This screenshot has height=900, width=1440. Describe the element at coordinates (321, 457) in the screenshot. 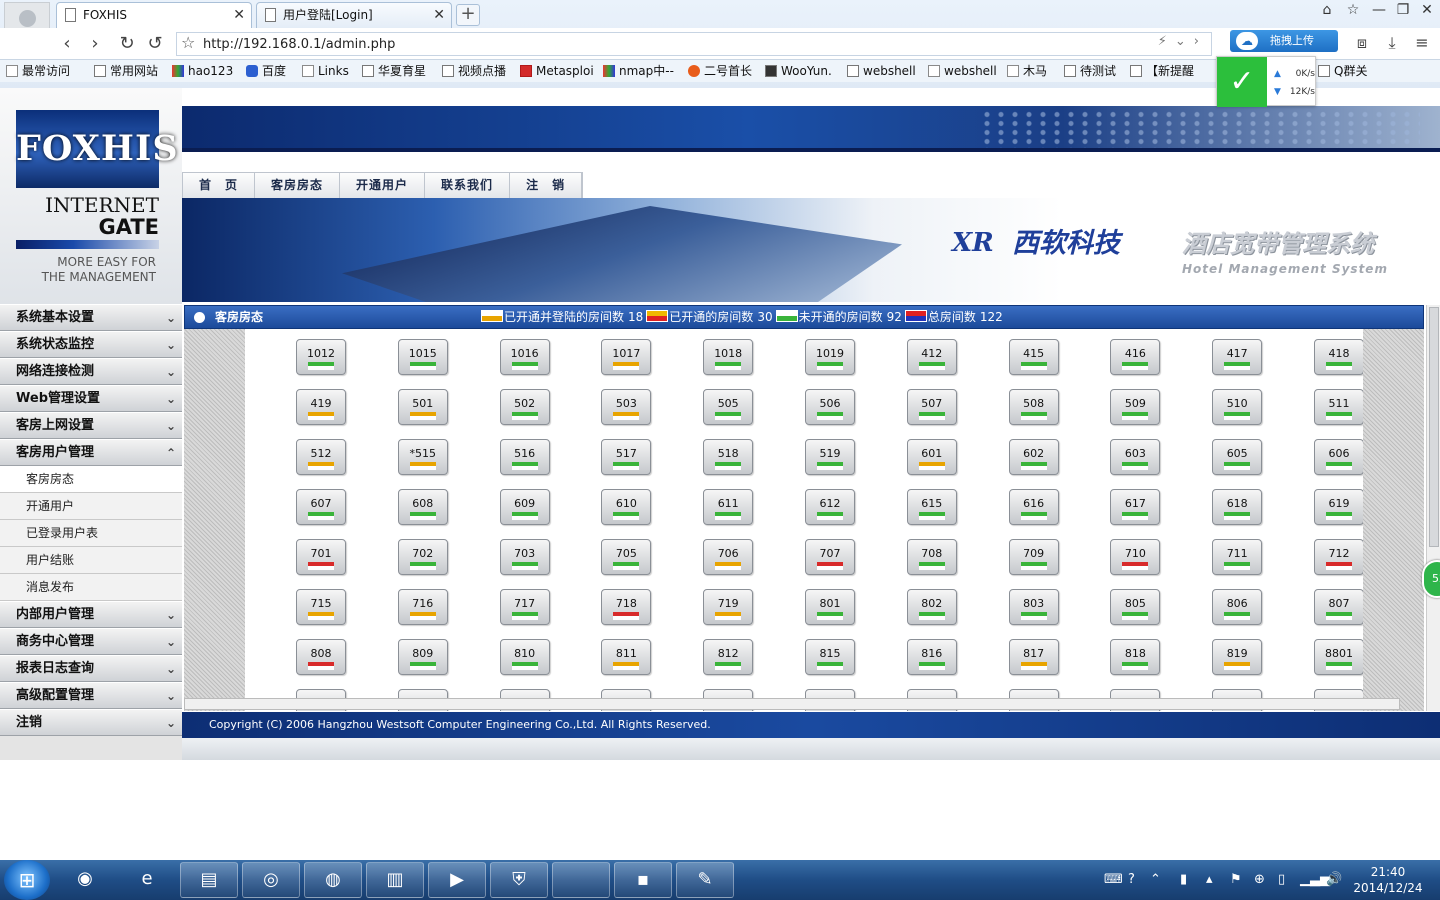

I see `room-button: 512` at that location.